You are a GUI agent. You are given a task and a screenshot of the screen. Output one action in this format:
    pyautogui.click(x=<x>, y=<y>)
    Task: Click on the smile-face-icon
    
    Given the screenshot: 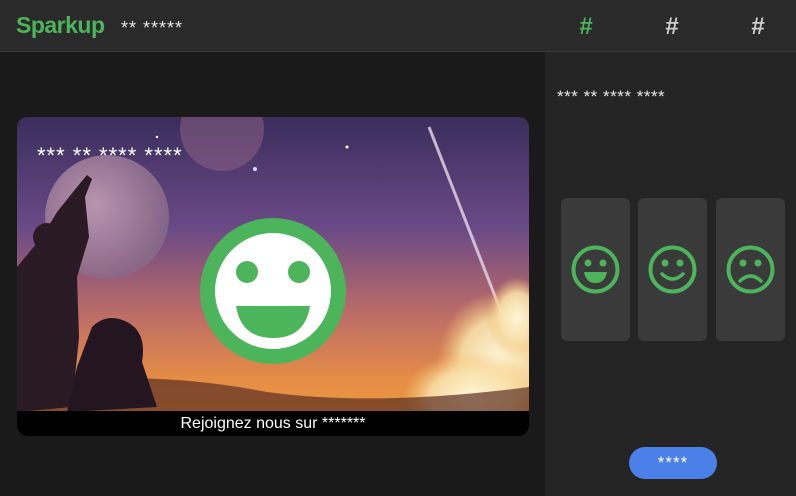 What is the action you would take?
    pyautogui.click(x=672, y=269)
    